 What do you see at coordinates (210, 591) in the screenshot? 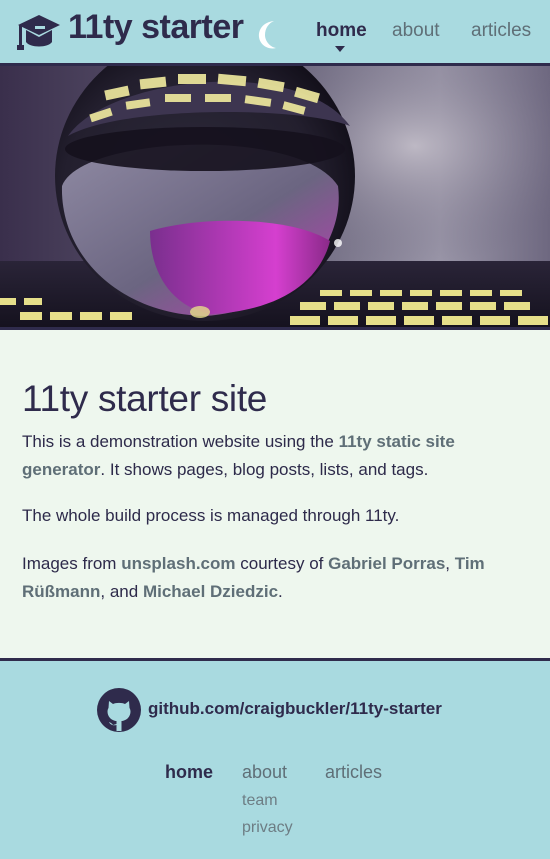
I see `michael-dziedzic-link: Michael Dziedzic` at bounding box center [210, 591].